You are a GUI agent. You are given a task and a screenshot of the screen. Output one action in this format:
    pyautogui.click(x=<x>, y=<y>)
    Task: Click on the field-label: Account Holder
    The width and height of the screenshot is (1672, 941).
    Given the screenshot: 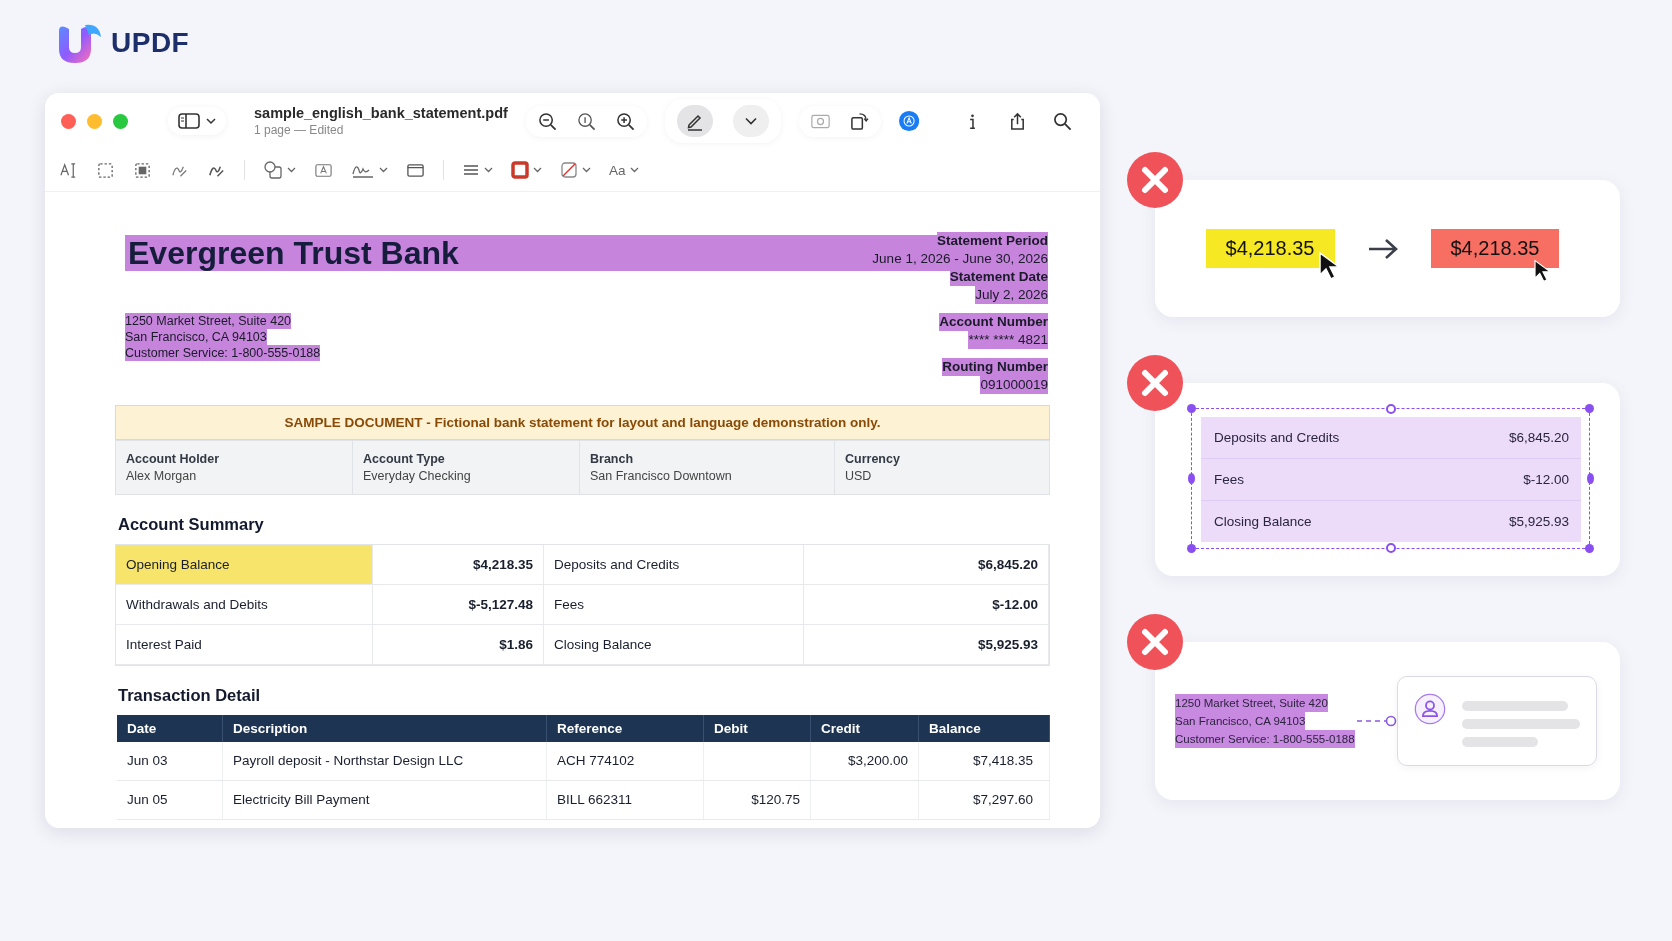 What is the action you would take?
    pyautogui.click(x=173, y=459)
    